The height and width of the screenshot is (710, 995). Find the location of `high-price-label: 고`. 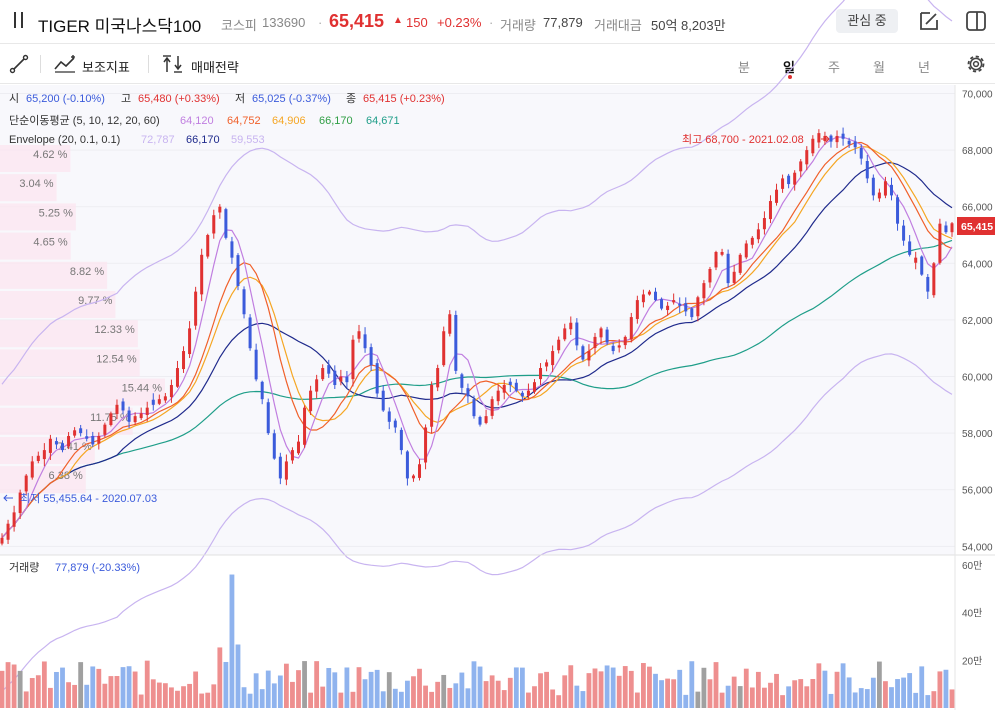

high-price-label: 고 is located at coordinates (126, 99).